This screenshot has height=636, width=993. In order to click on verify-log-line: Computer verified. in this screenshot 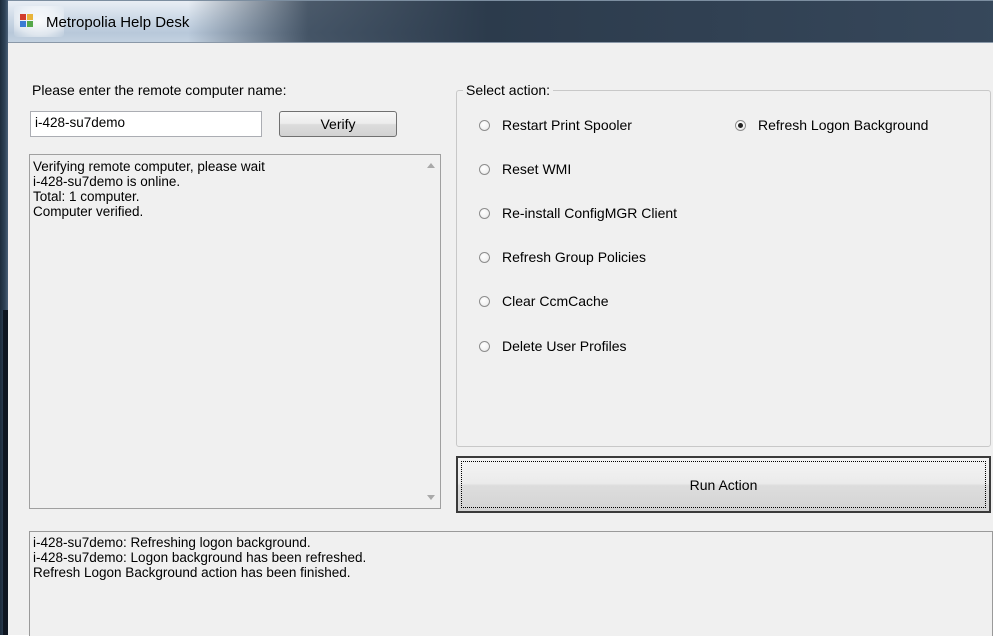, I will do `click(88, 211)`.